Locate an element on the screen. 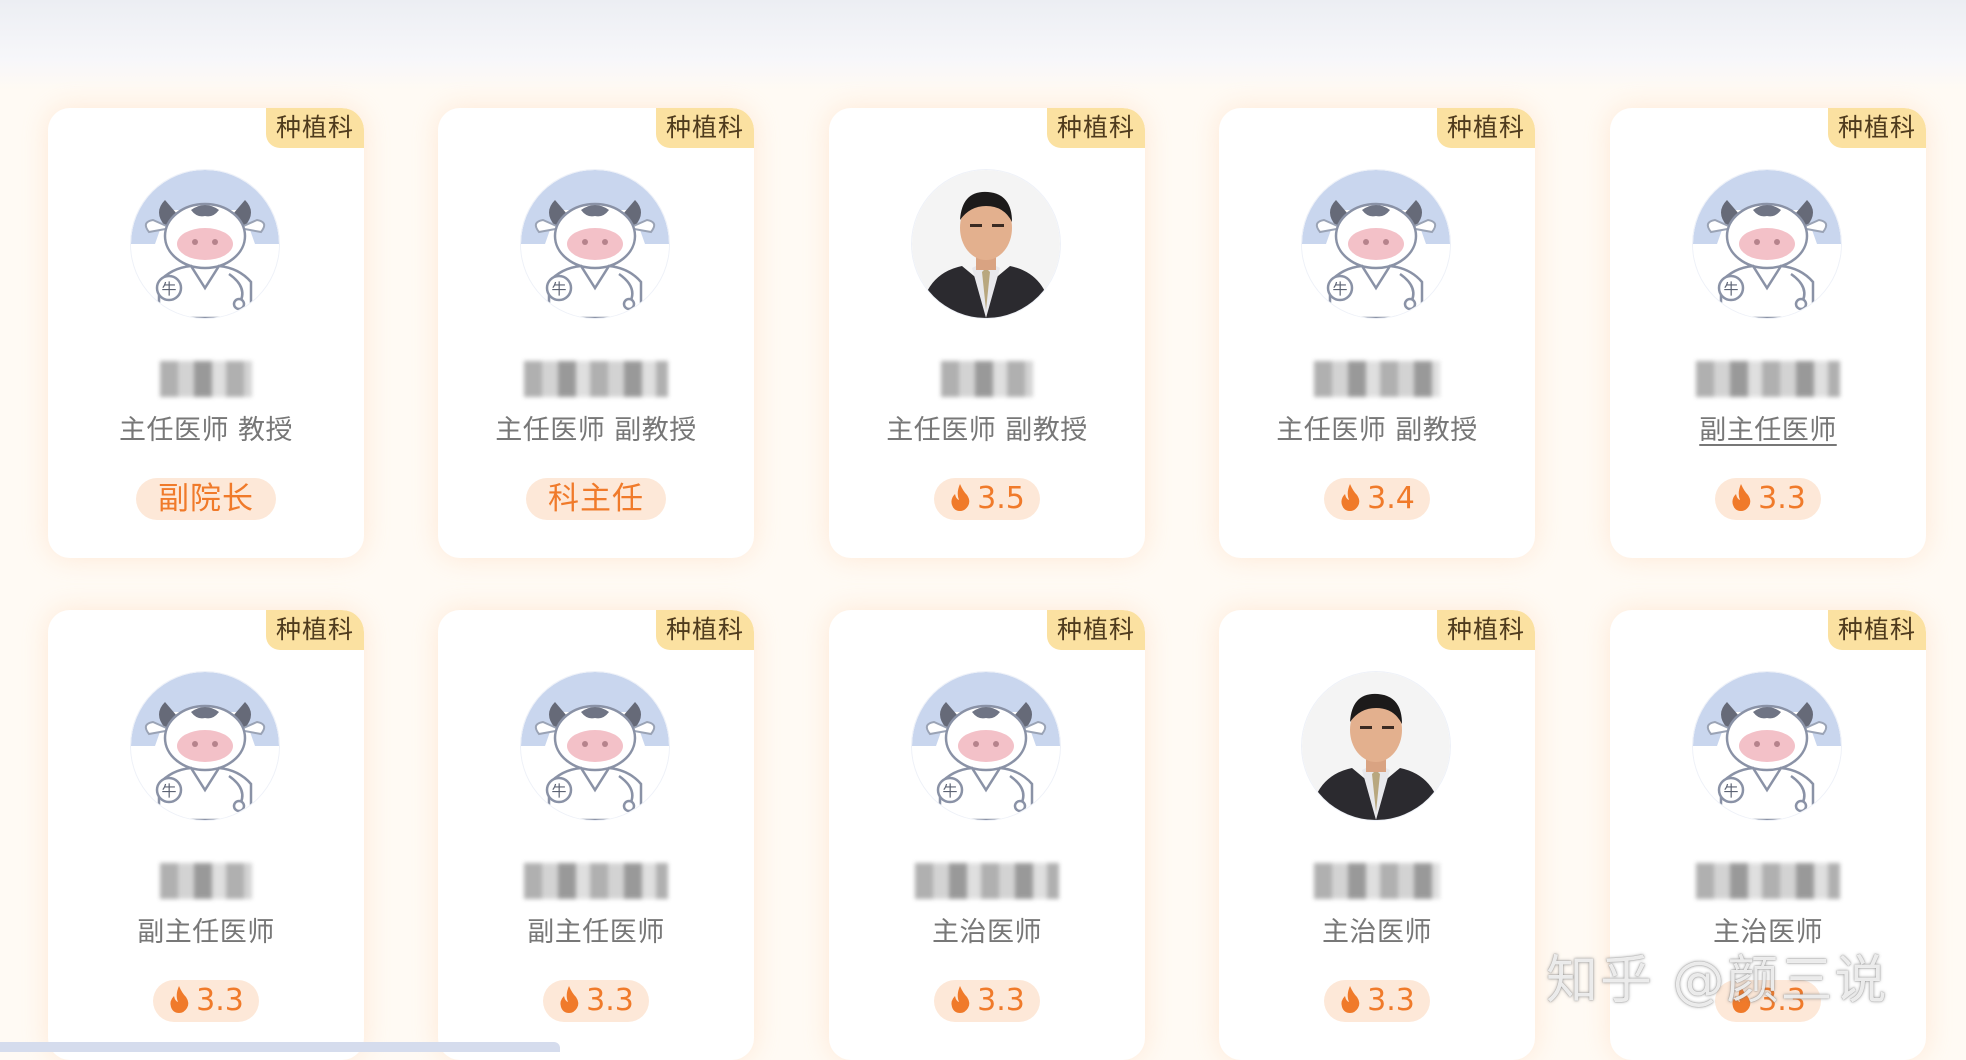  role-badge: 副院长 is located at coordinates (206, 499).